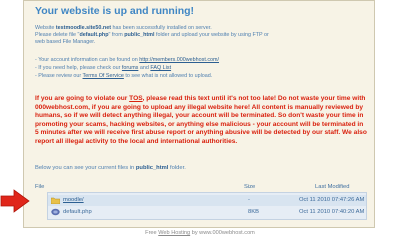 This screenshot has width=400, height=242. I want to click on tos-text: to see what is not allowed to upload., so click(169, 76).